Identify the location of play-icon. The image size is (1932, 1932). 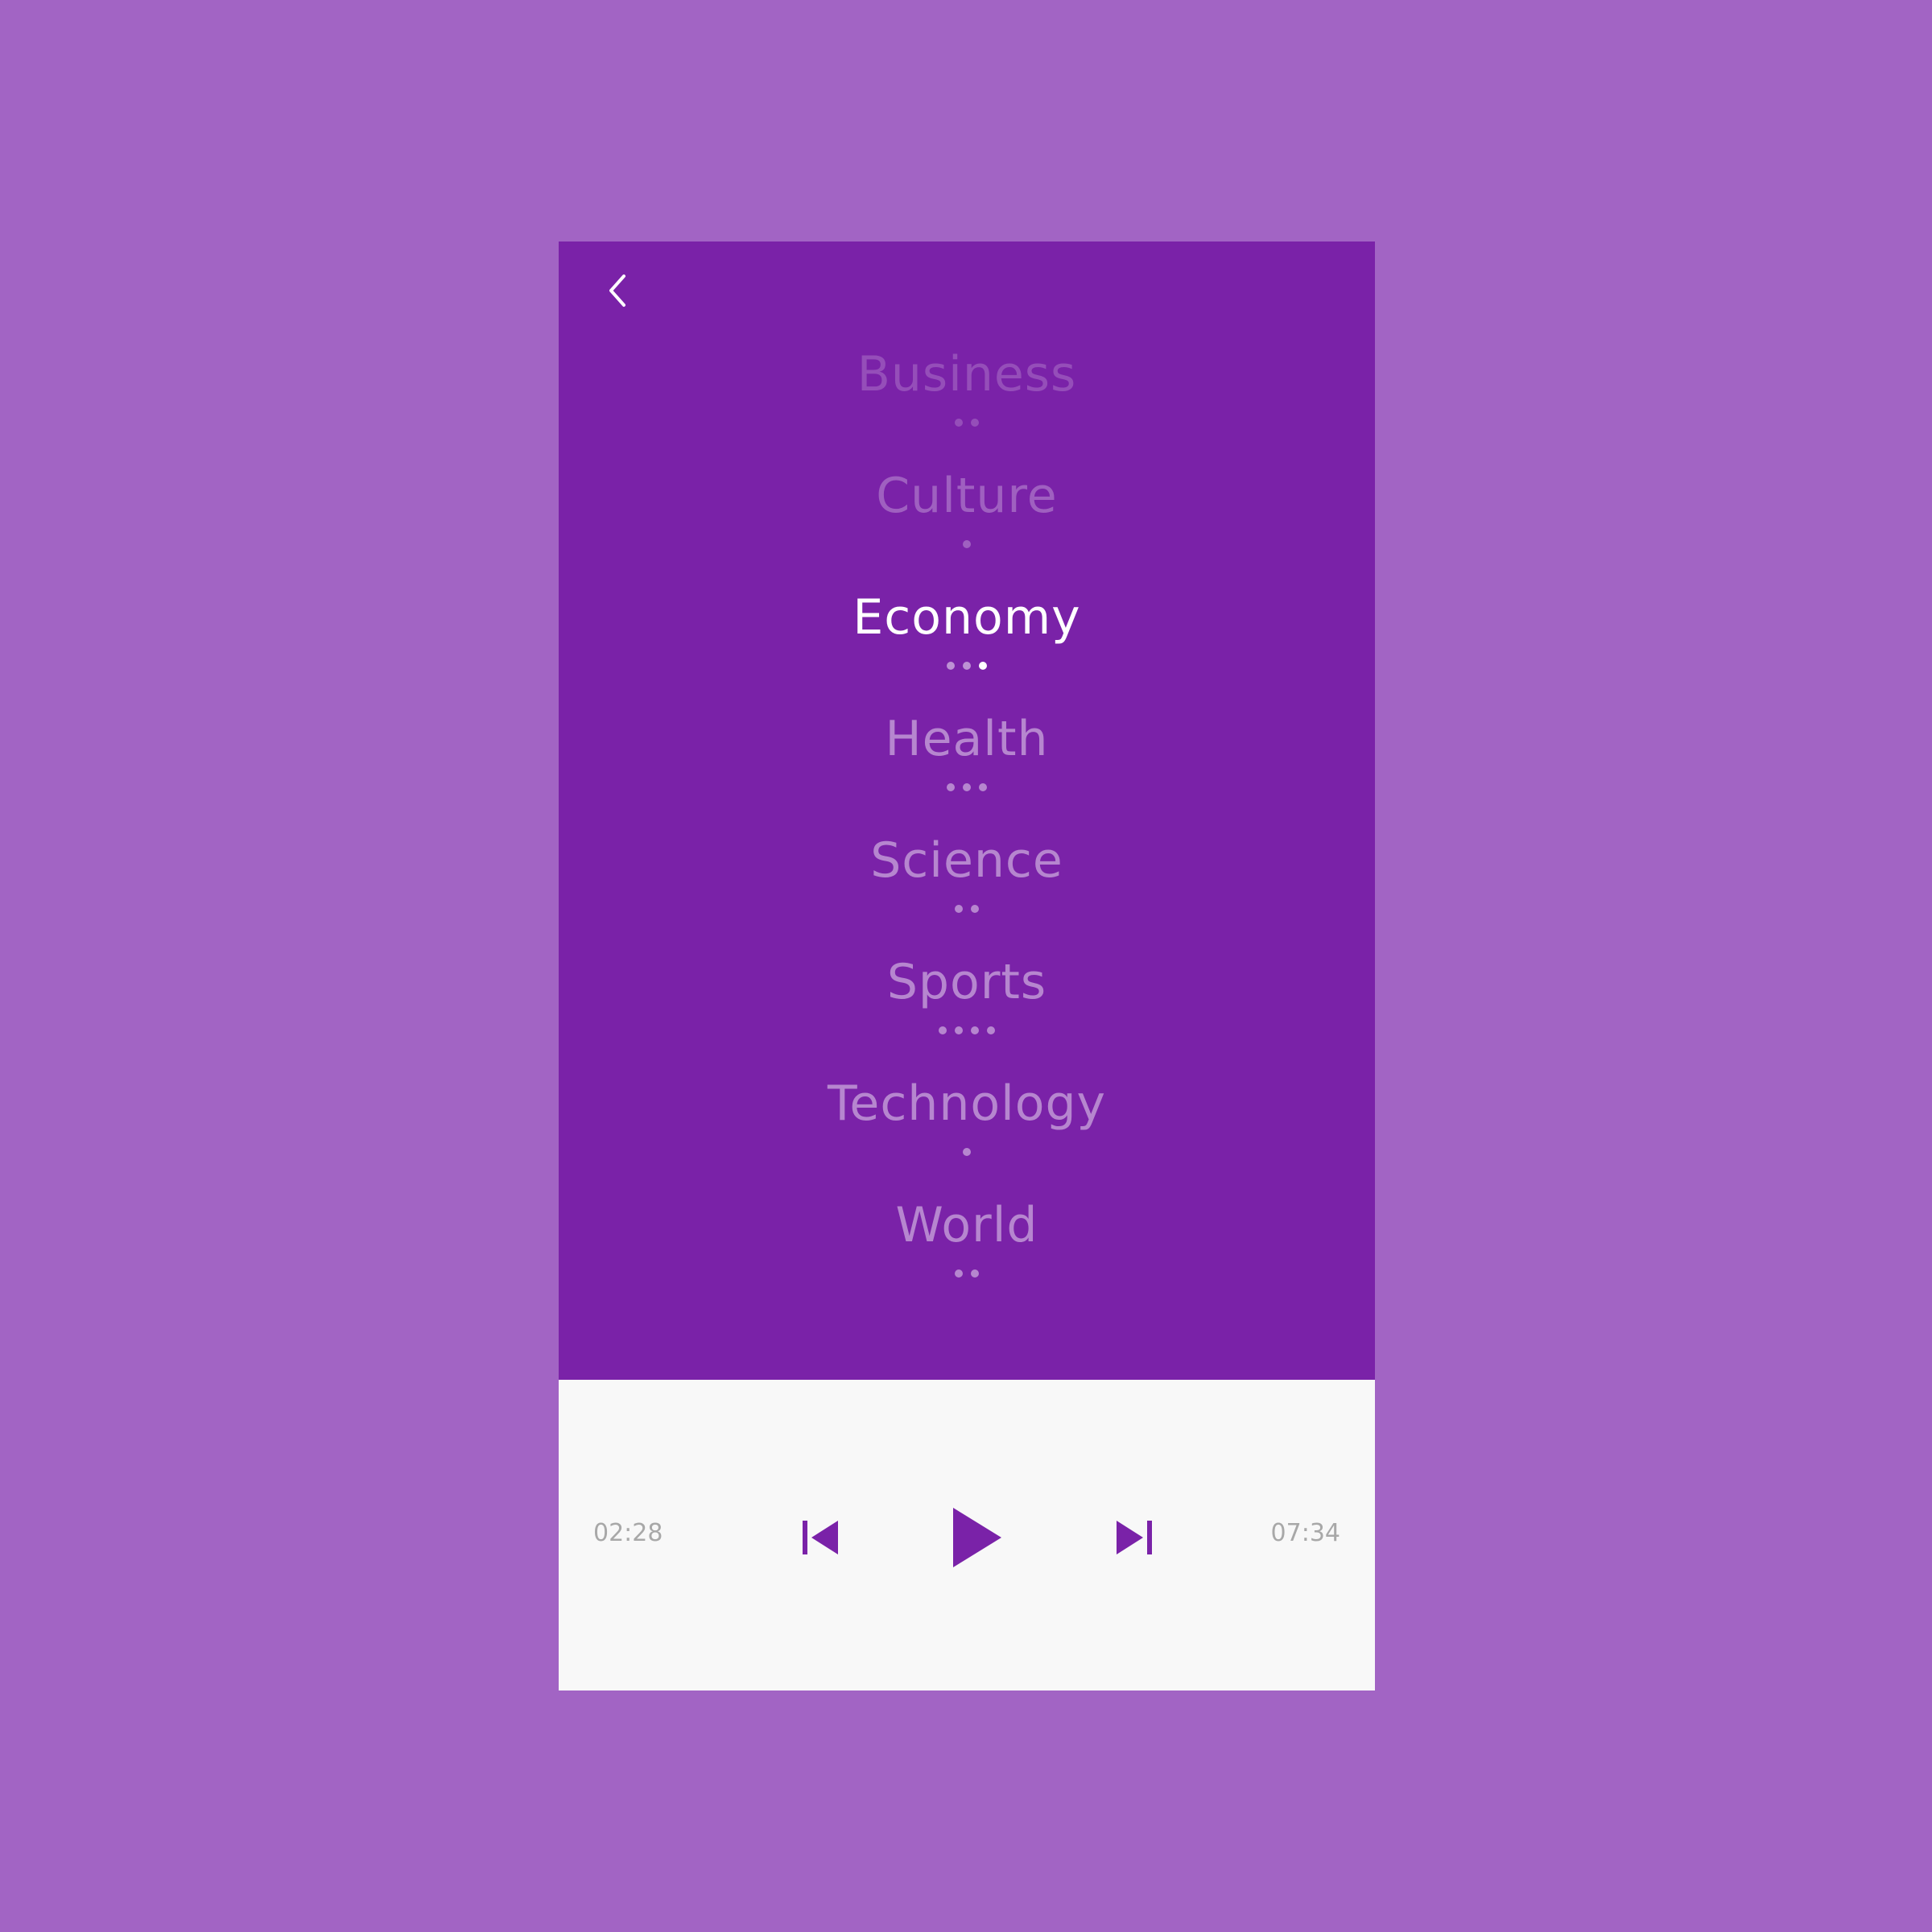
(977, 1537).